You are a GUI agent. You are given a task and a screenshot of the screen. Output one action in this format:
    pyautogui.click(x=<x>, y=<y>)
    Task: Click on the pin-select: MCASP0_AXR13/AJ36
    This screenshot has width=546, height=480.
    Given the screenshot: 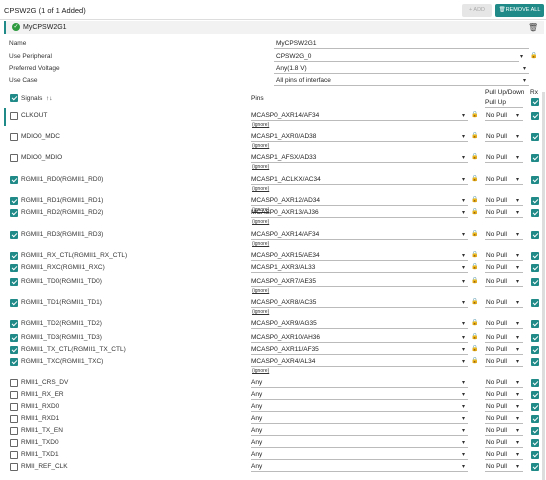 What is the action you would take?
    pyautogui.click(x=285, y=212)
    